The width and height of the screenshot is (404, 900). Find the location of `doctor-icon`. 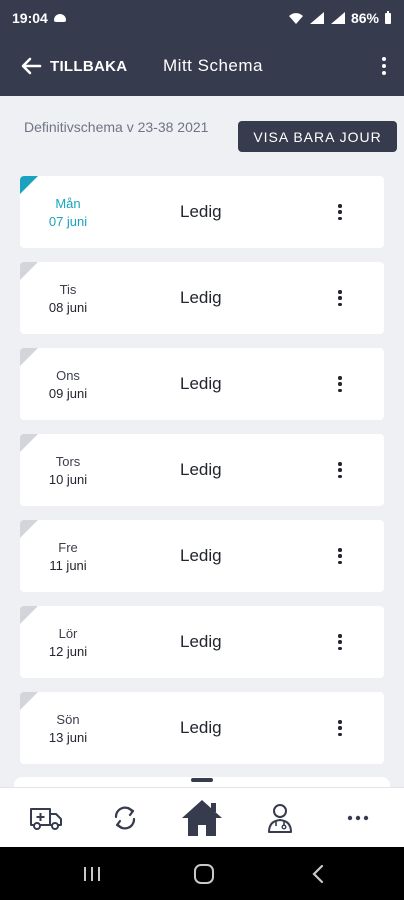

doctor-icon is located at coordinates (280, 818).